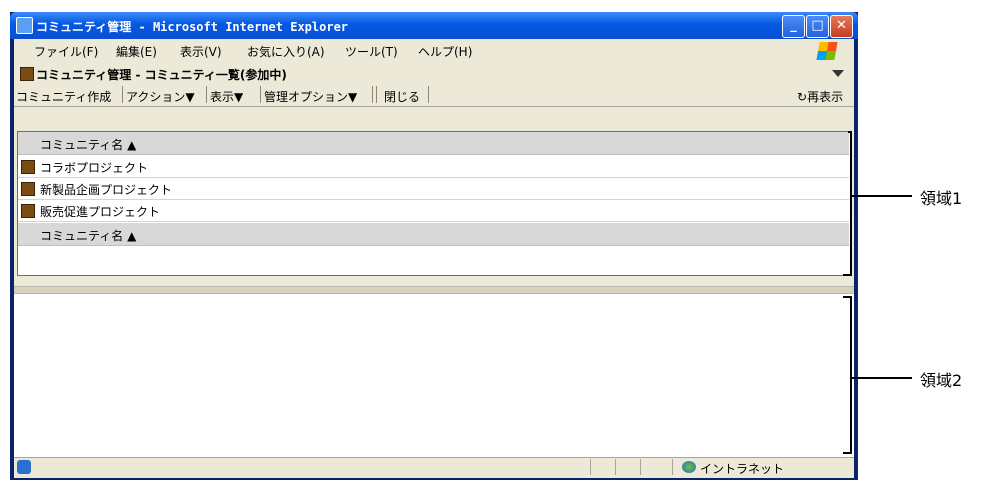 Image resolution: width=991 pixels, height=480 pixels. Describe the element at coordinates (94, 168) in the screenshot. I see `community-name: コラボプロジェクト` at that location.